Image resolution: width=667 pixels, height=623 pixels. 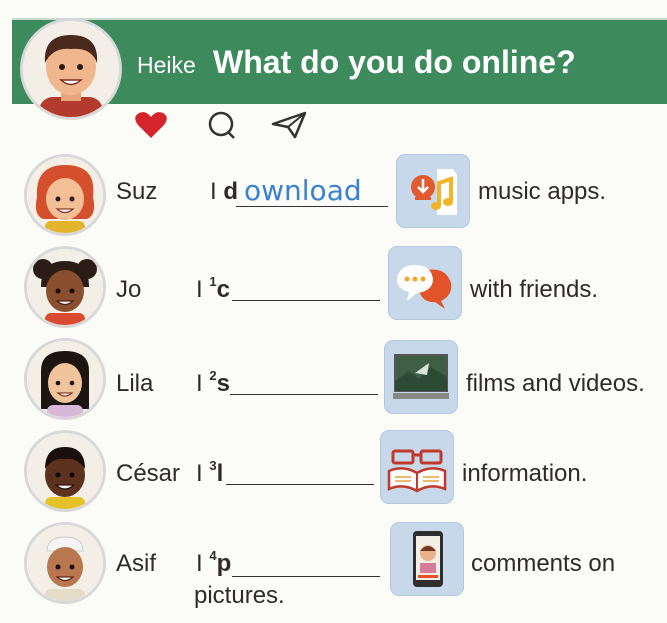 I want to click on first-letter: p, so click(x=224, y=563).